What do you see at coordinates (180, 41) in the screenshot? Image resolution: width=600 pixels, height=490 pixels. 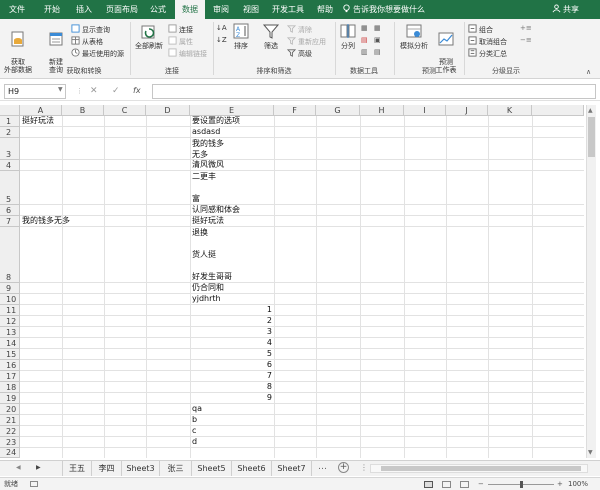 I see `properties-button: 属性` at bounding box center [180, 41].